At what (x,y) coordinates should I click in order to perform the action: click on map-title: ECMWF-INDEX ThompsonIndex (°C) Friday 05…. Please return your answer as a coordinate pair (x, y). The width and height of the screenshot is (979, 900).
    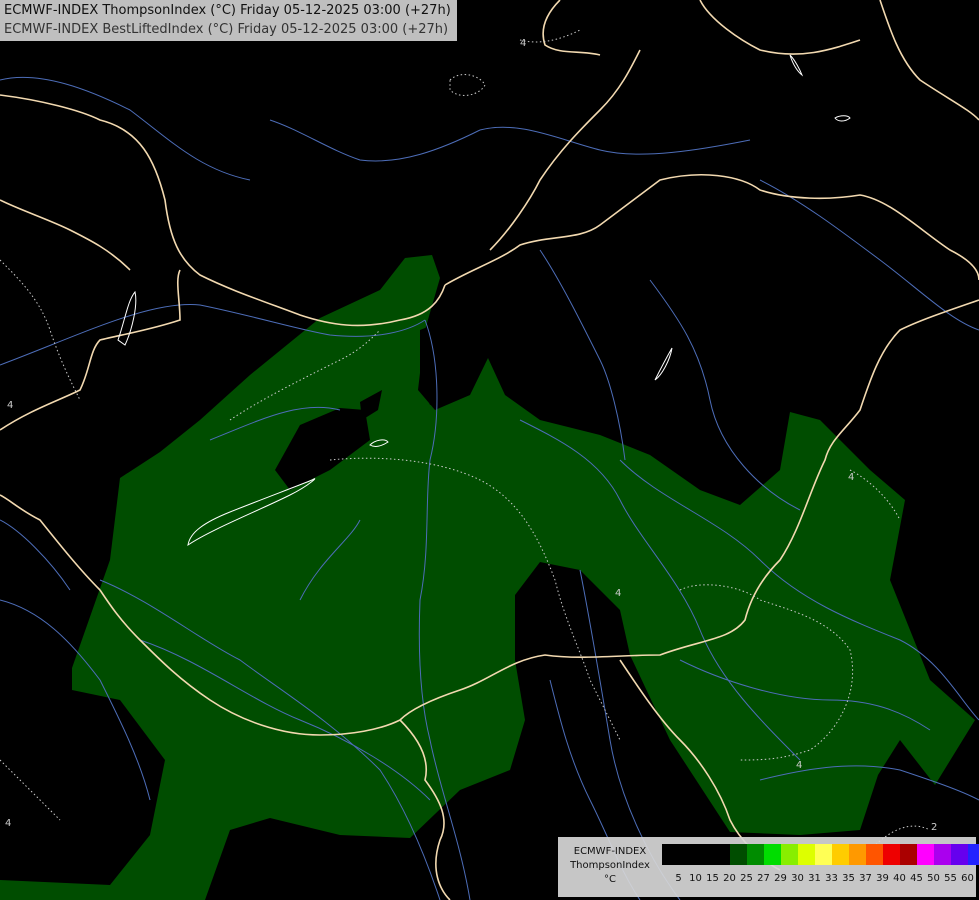
    Looking at the image, I should click on (228, 20).